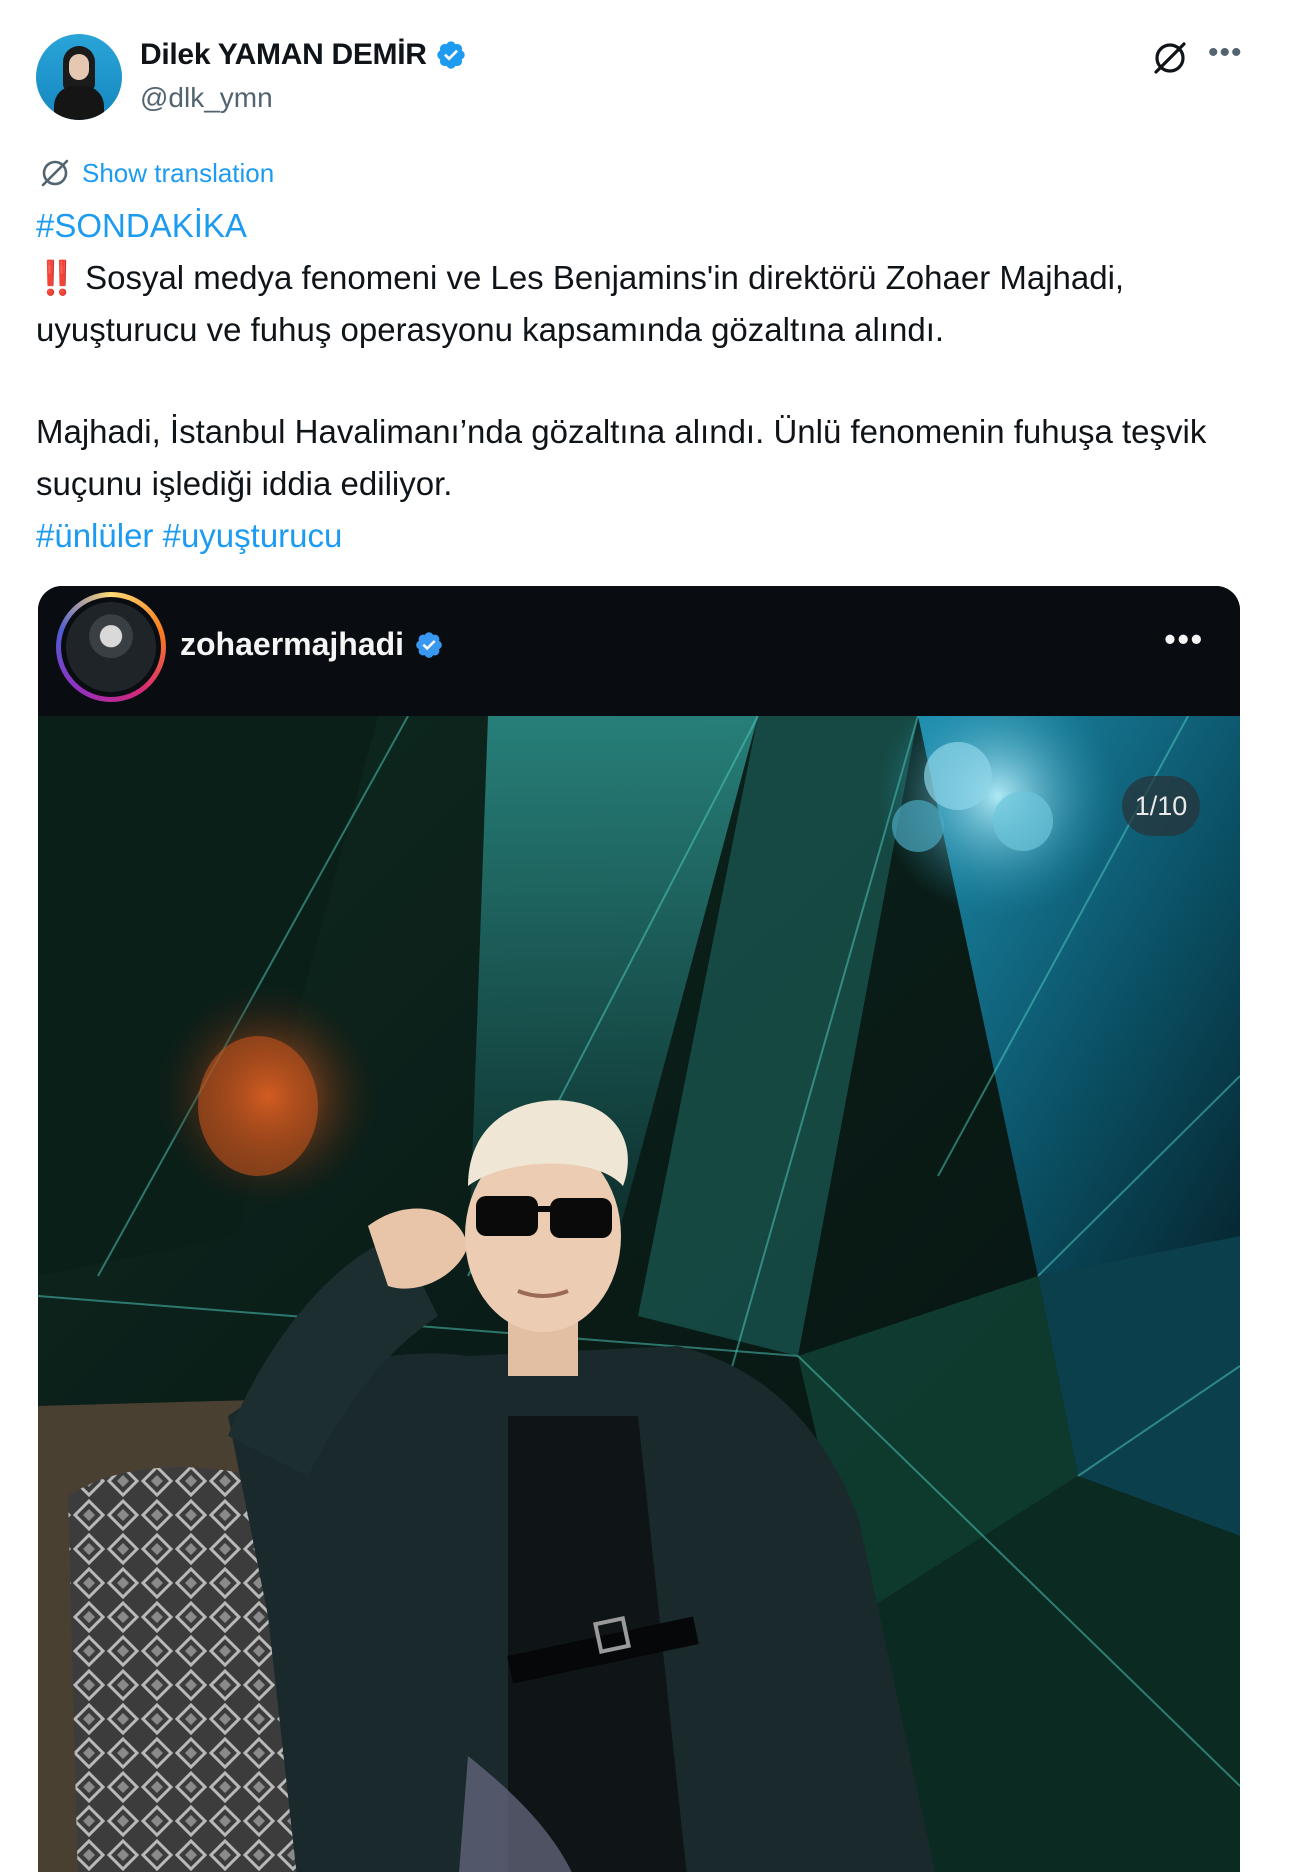 The width and height of the screenshot is (1290, 1872). Describe the element at coordinates (178, 173) in the screenshot. I see `show-translation-label: Show translation` at that location.